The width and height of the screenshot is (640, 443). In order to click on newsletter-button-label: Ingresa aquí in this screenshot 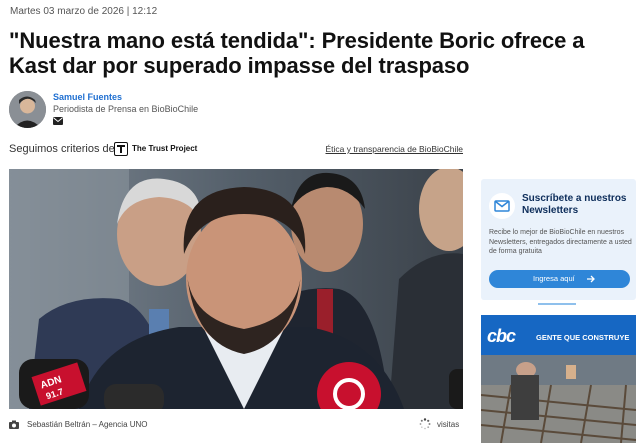, I will do `click(554, 278)`.